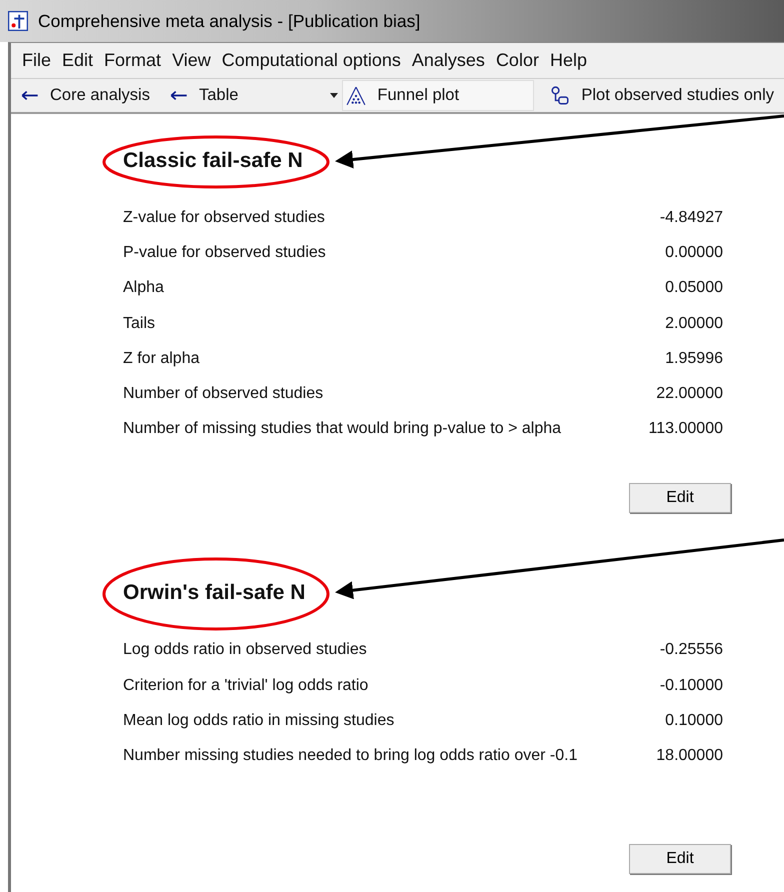 The height and width of the screenshot is (892, 784). I want to click on stat-label: Z for alpha, so click(161, 359).